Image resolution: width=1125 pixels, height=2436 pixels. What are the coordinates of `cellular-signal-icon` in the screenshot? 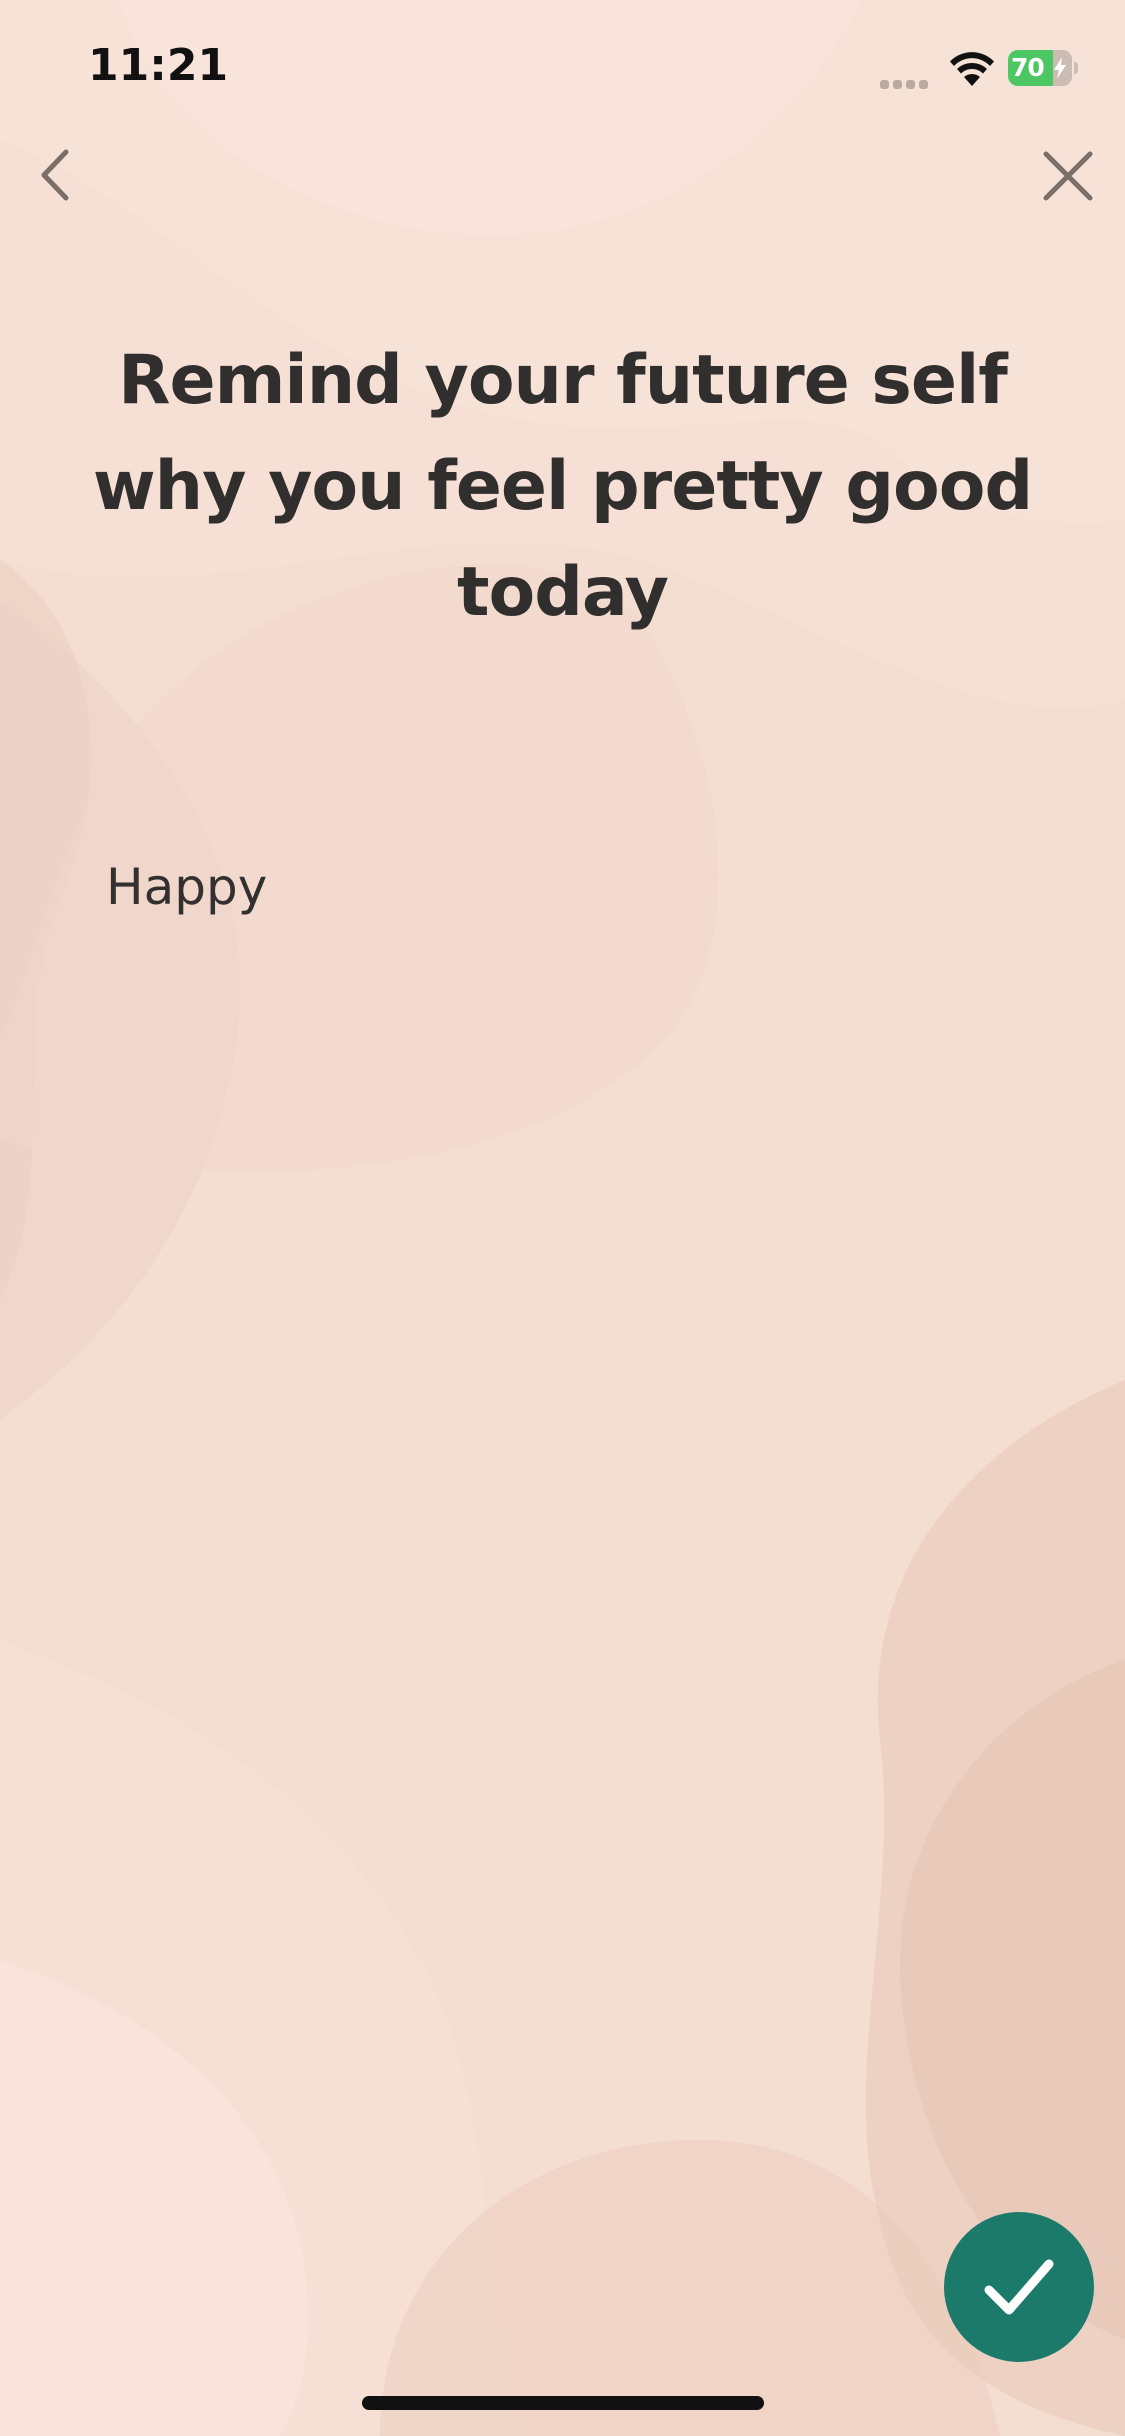 It's located at (907, 79).